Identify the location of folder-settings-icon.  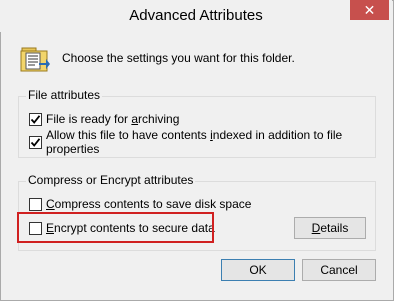
(35, 60).